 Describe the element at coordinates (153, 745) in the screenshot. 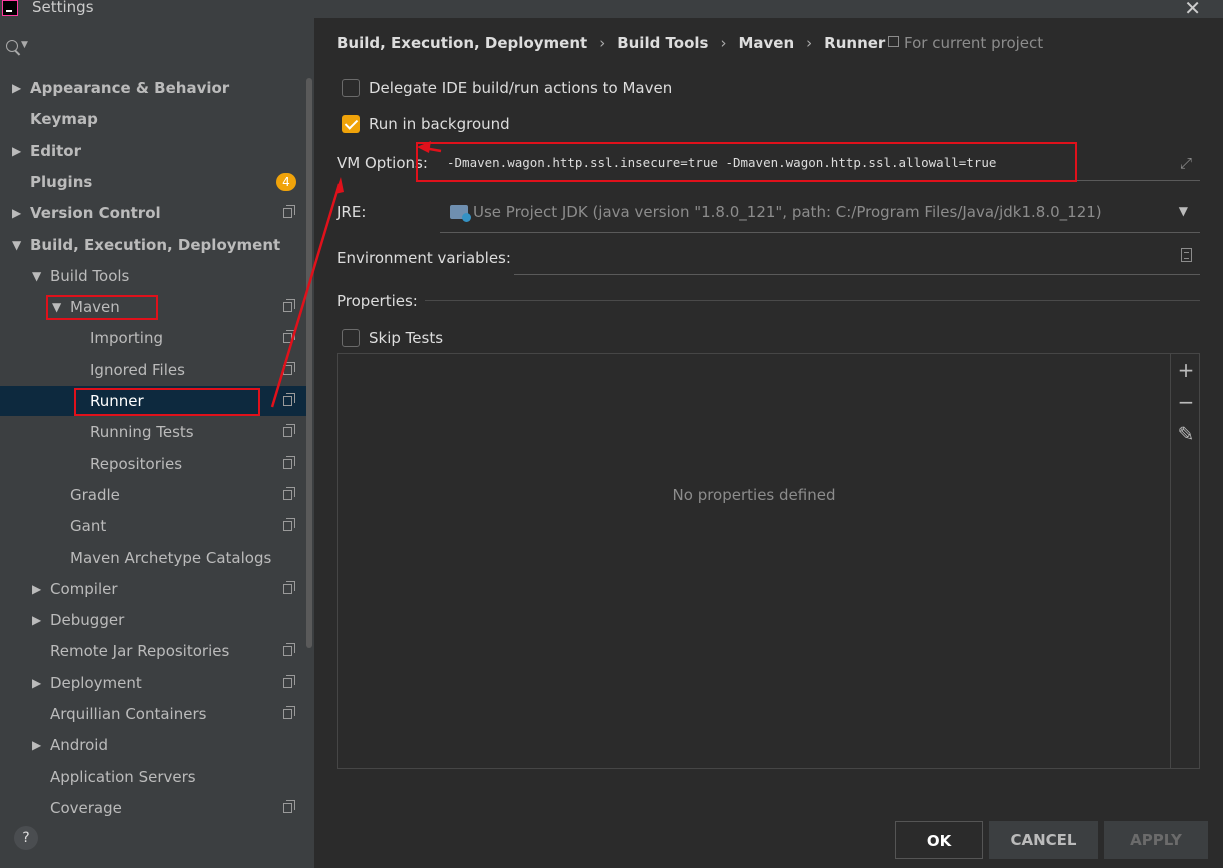

I see `tree-item: ▶ Android` at that location.